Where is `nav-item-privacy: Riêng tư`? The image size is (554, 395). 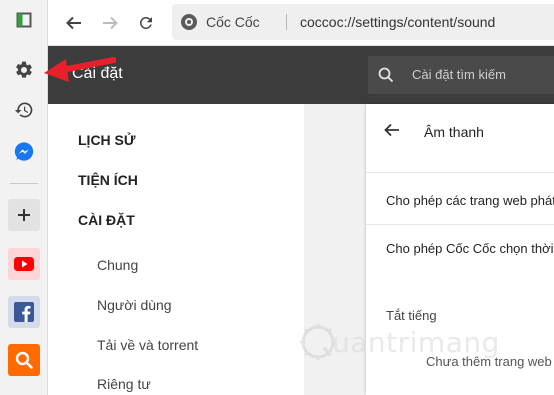
nav-item-privacy: Riêng tư is located at coordinates (124, 384).